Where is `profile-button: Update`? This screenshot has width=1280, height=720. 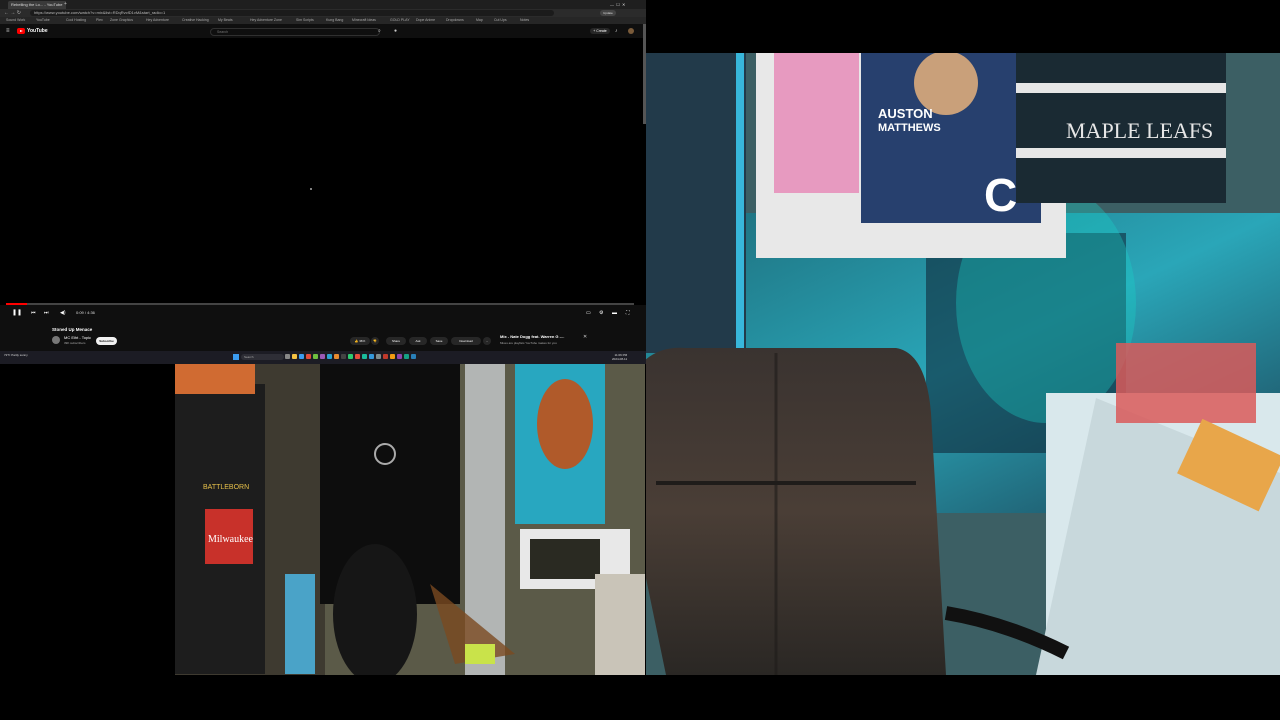 profile-button: Update is located at coordinates (608, 13).